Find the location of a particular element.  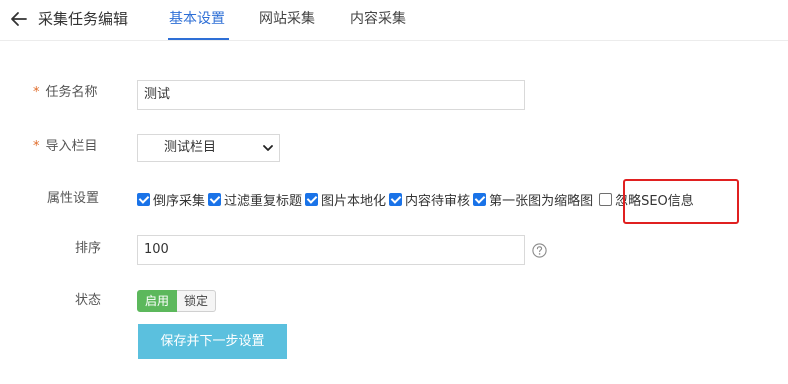

sort-label: 排序 is located at coordinates (88, 248).